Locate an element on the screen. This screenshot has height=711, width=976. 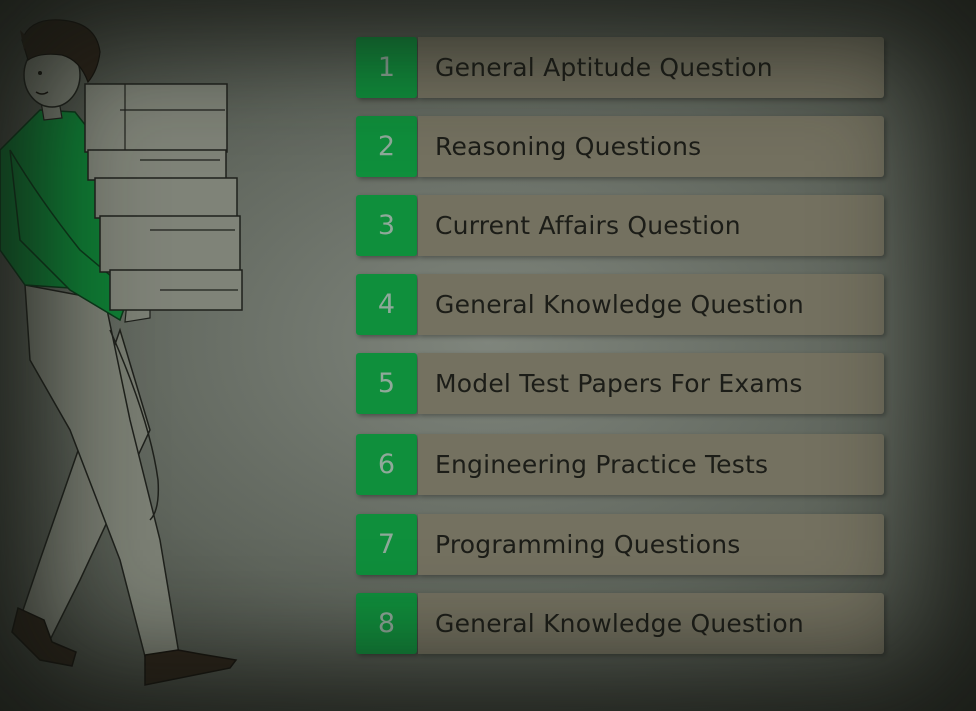
item-label: Reasoning Questions is located at coordinates (651, 146).